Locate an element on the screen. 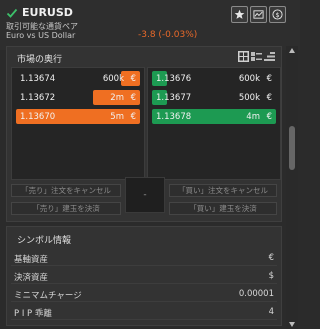  close-buy-positions-button: 「買い」建玉を決済 is located at coordinates (223, 208).